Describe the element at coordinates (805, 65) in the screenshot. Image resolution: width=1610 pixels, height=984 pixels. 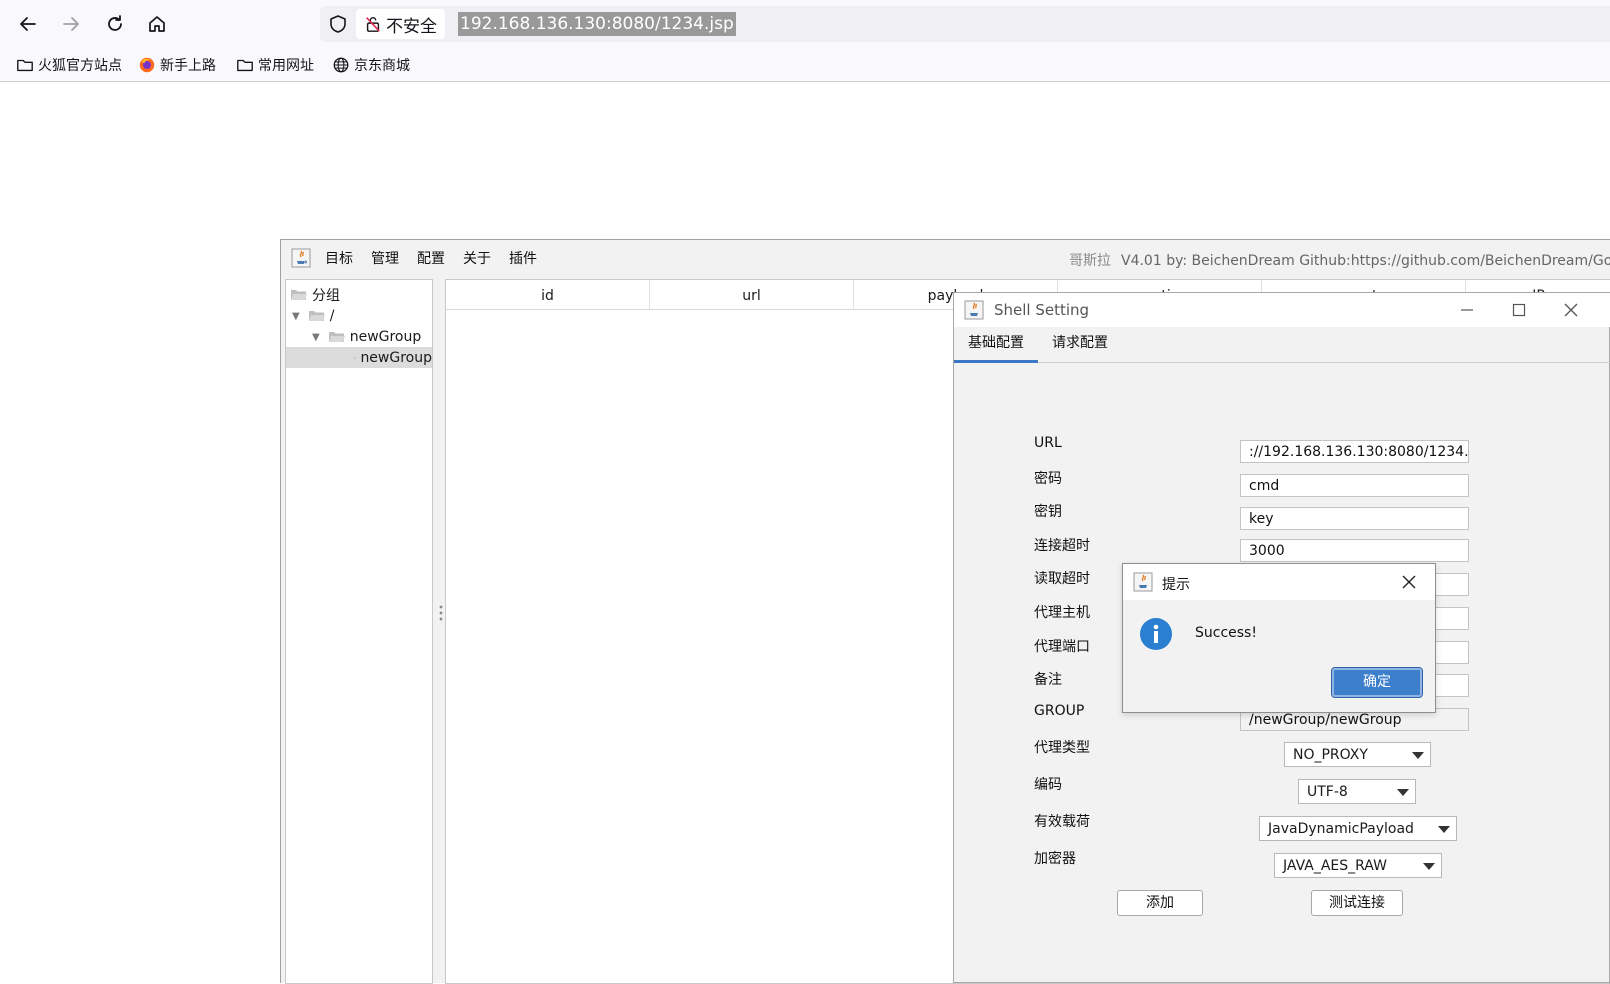
I see `bookmarks-toolbar: 火狐官方站点 新手上路 常用网址 京东商城` at that location.